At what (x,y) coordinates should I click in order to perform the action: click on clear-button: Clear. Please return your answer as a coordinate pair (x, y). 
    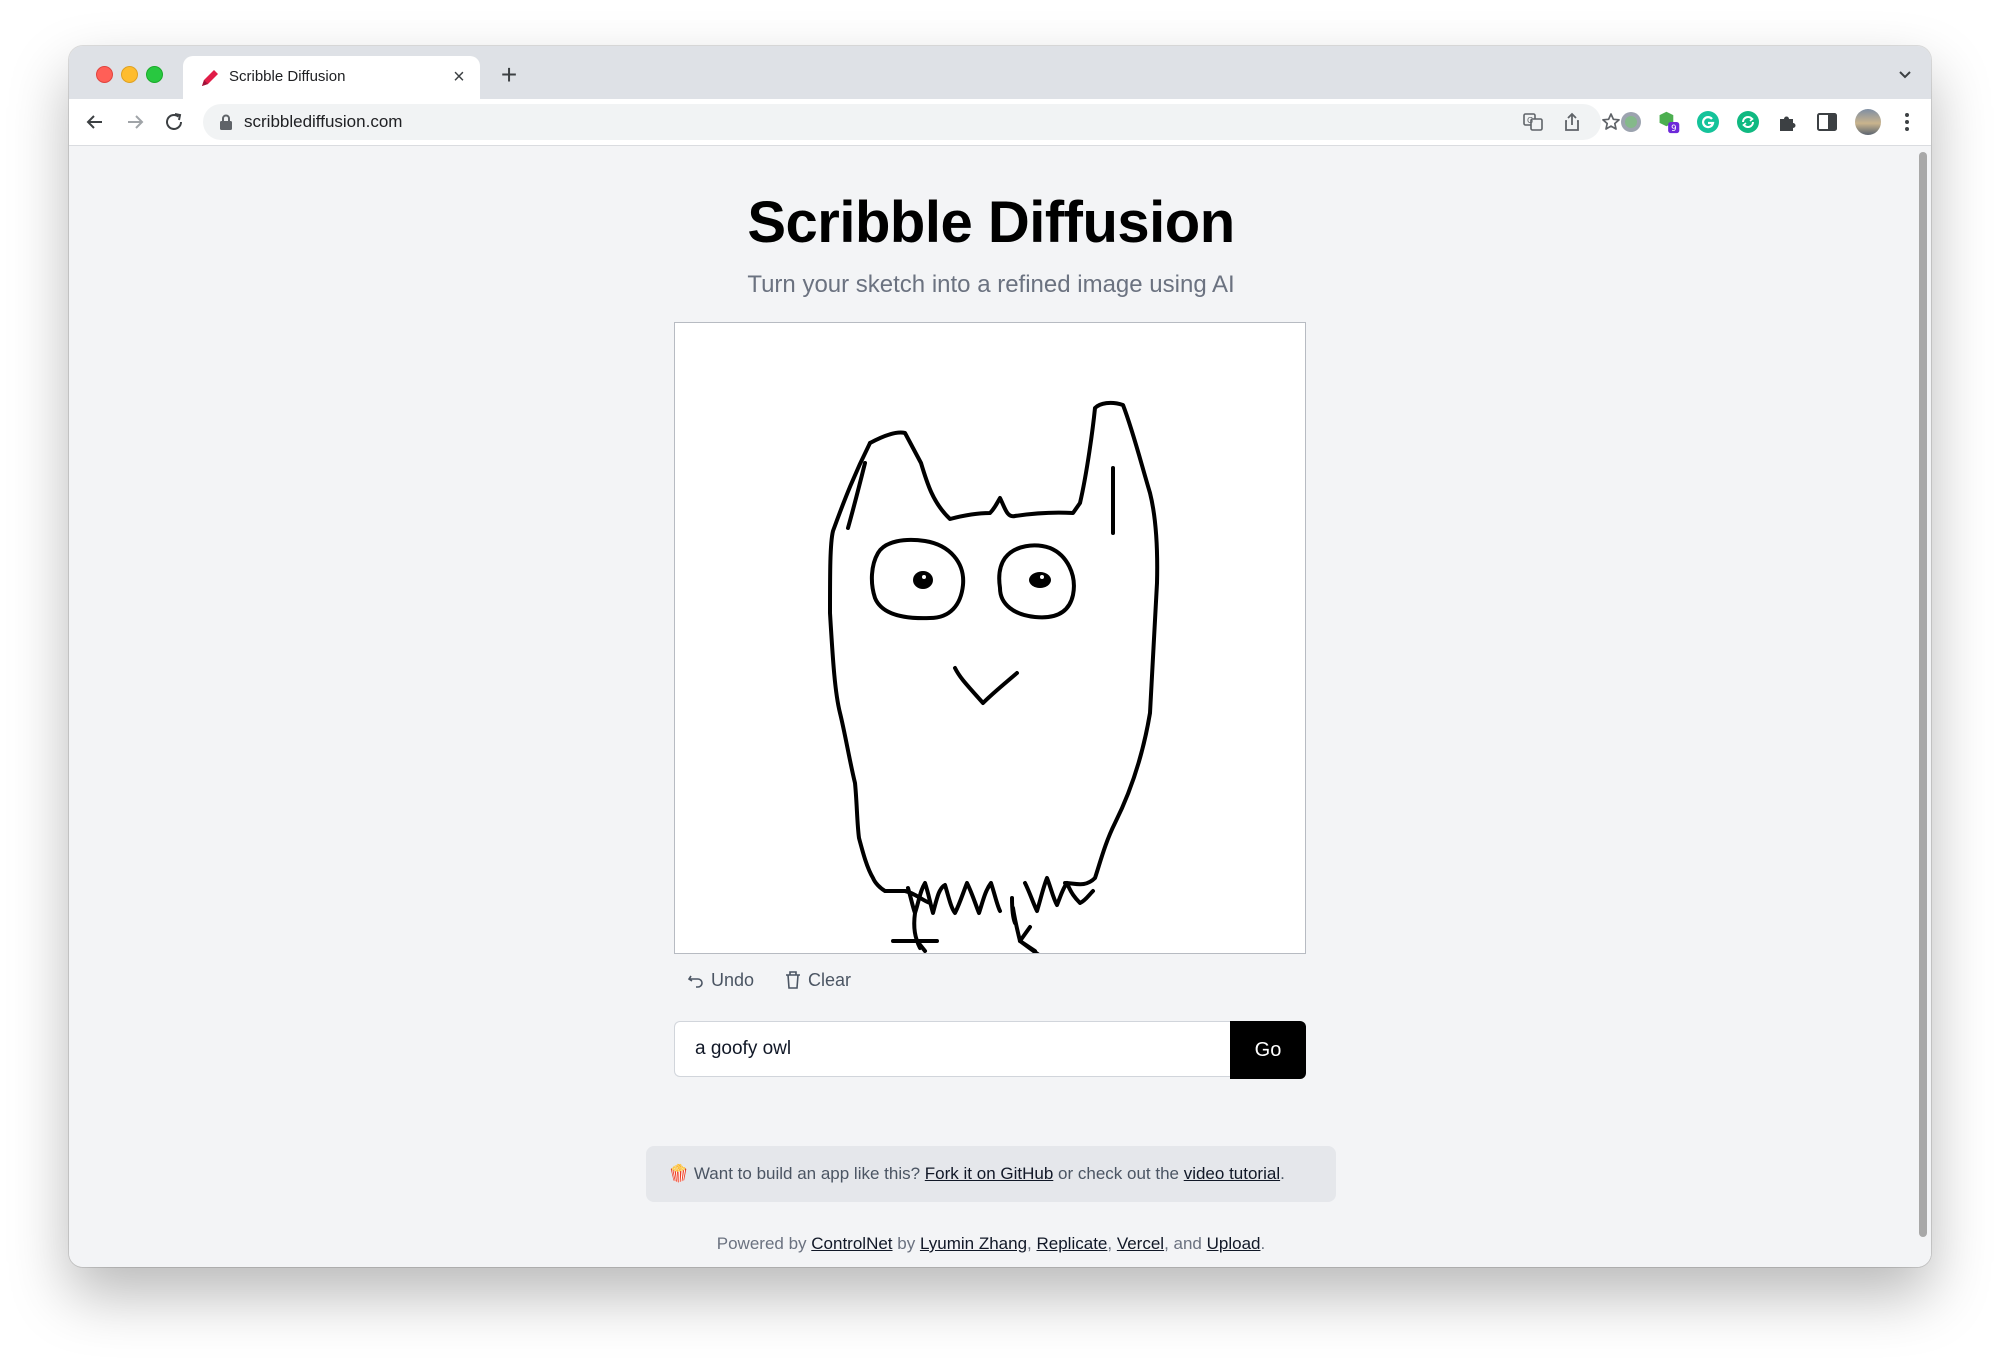
    Looking at the image, I should click on (817, 980).